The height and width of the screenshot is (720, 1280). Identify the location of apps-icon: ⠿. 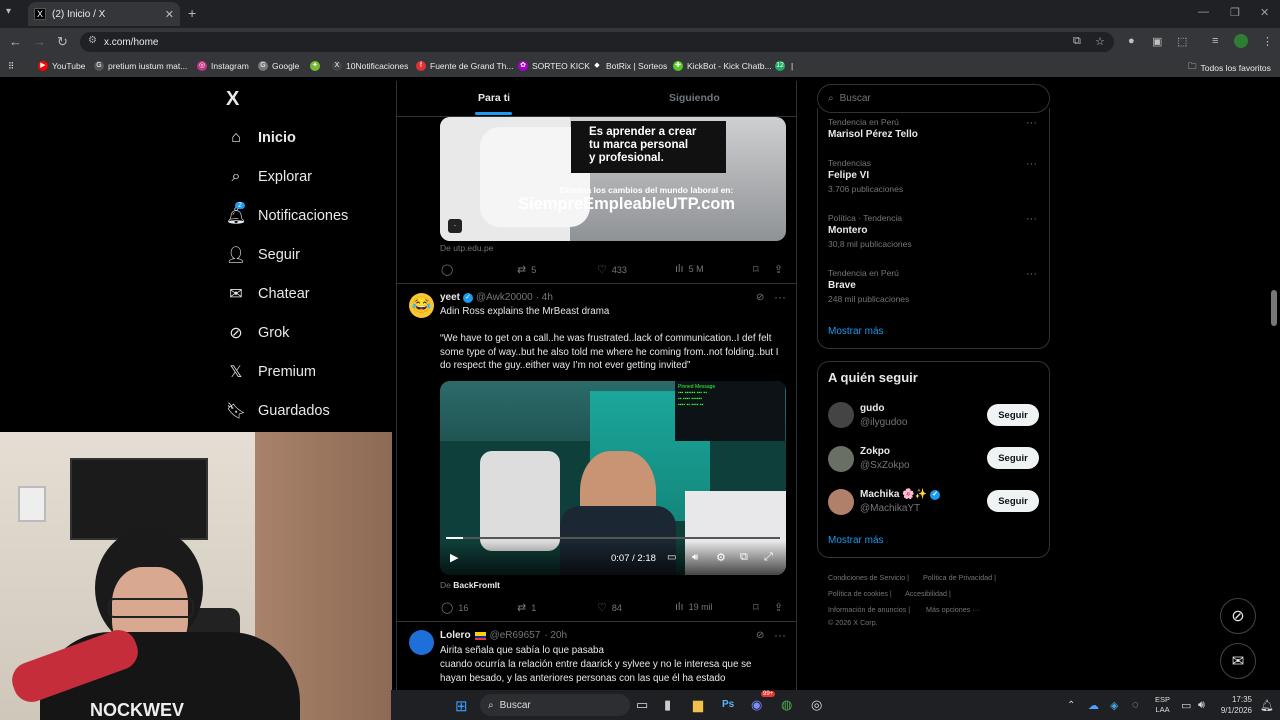
(11, 66).